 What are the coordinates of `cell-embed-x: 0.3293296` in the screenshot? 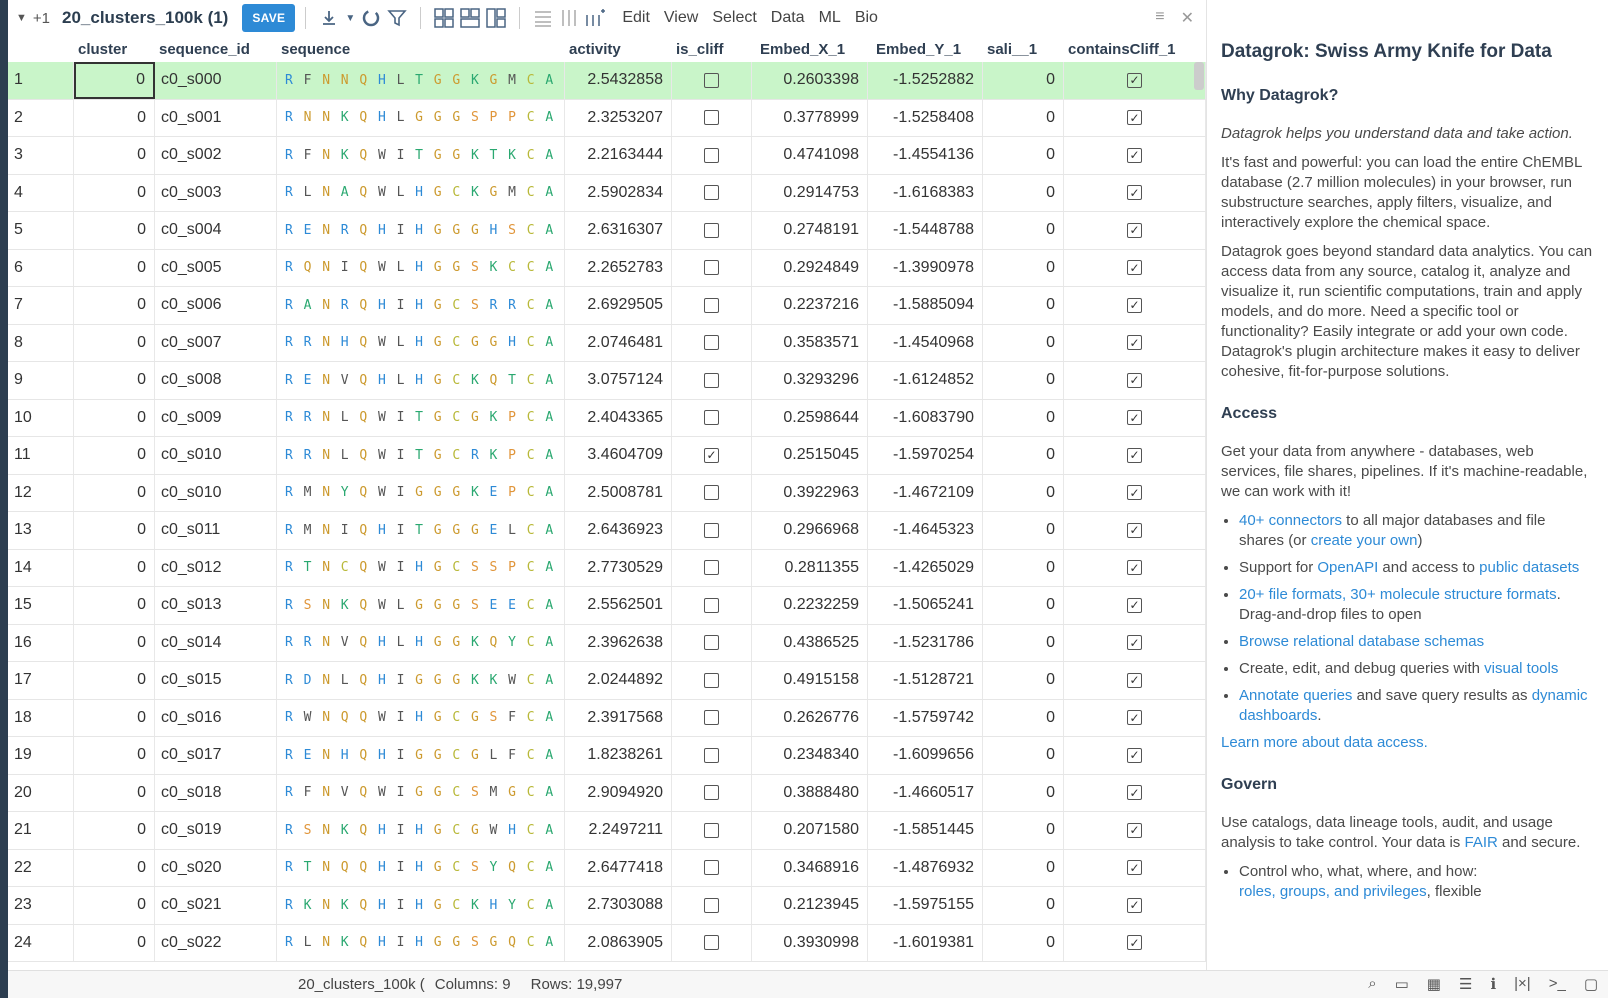 It's located at (810, 380).